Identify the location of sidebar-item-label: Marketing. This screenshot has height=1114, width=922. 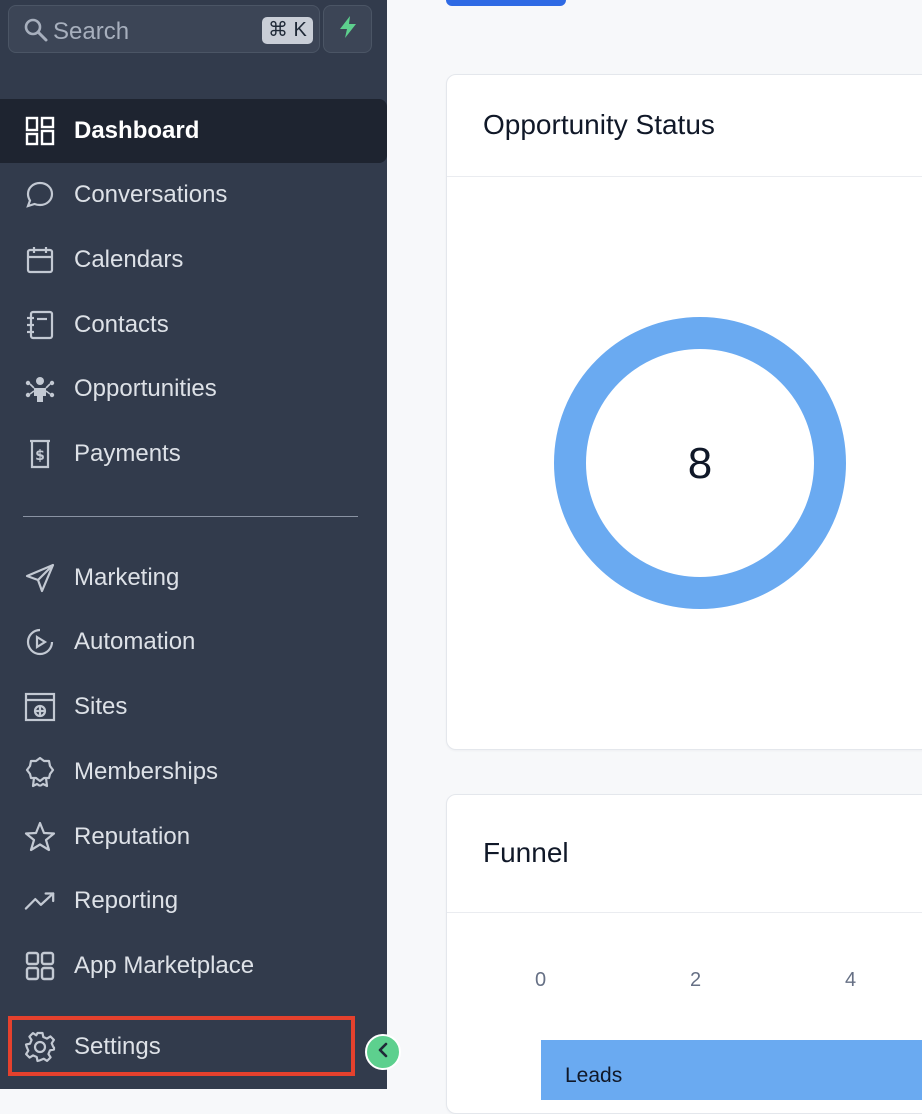
(127, 577).